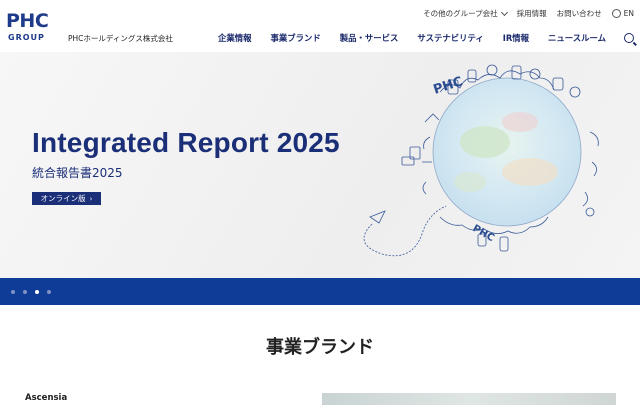  I want to click on careers-label: 採用情報, so click(531, 13).